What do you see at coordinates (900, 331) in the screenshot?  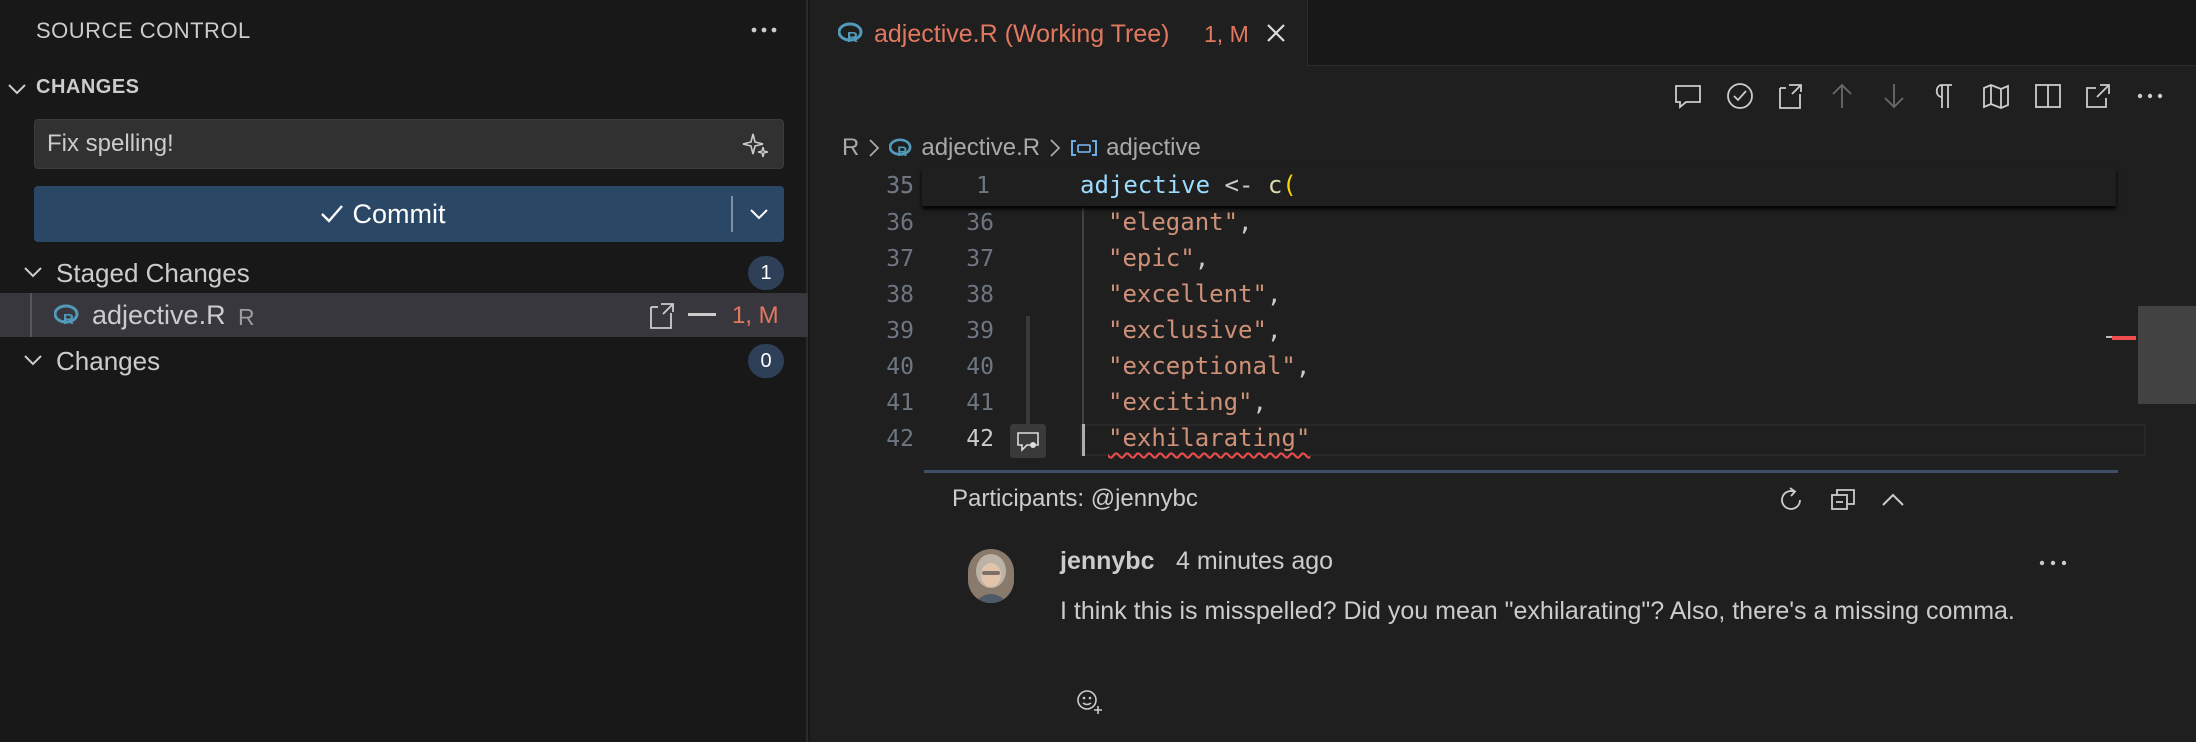 I see `line-number-old: 39` at bounding box center [900, 331].